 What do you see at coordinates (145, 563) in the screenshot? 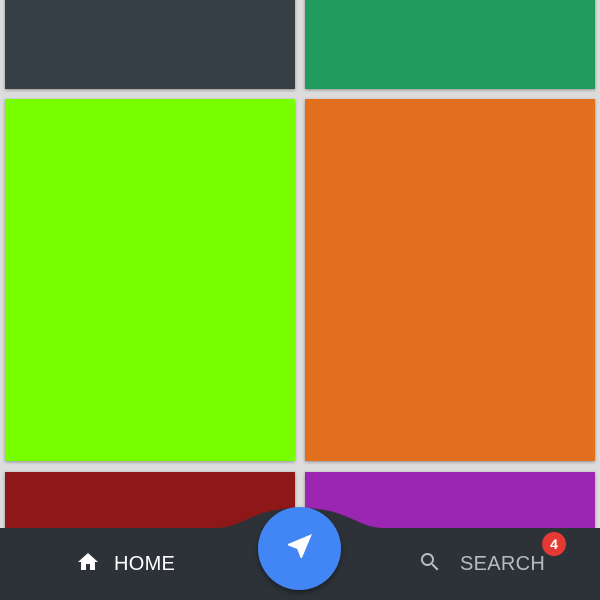
I see `nav-home-label: HOME` at bounding box center [145, 563].